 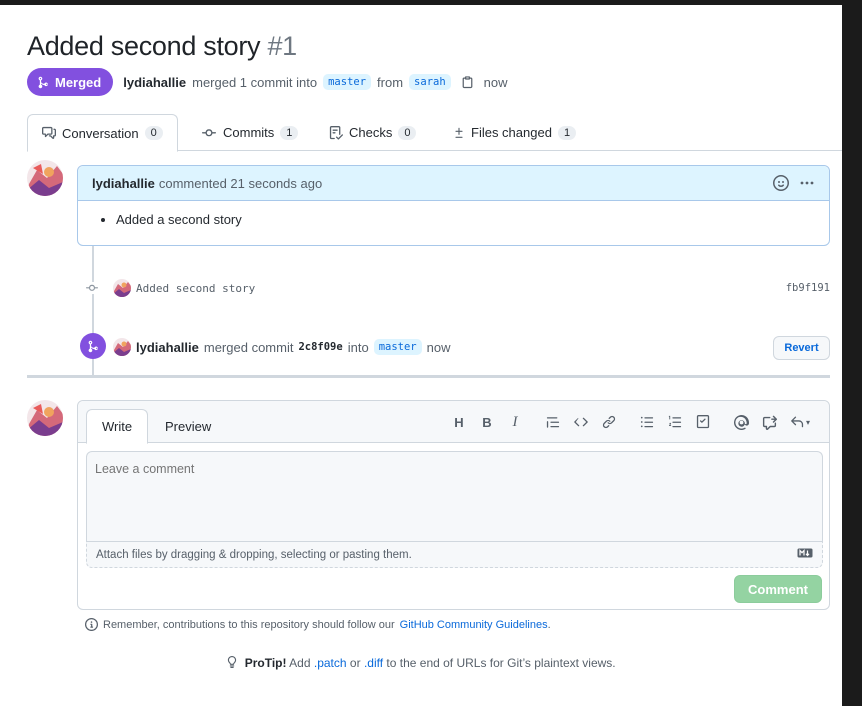 What do you see at coordinates (300, 663) in the screenshot?
I see `protip-add: Add` at bounding box center [300, 663].